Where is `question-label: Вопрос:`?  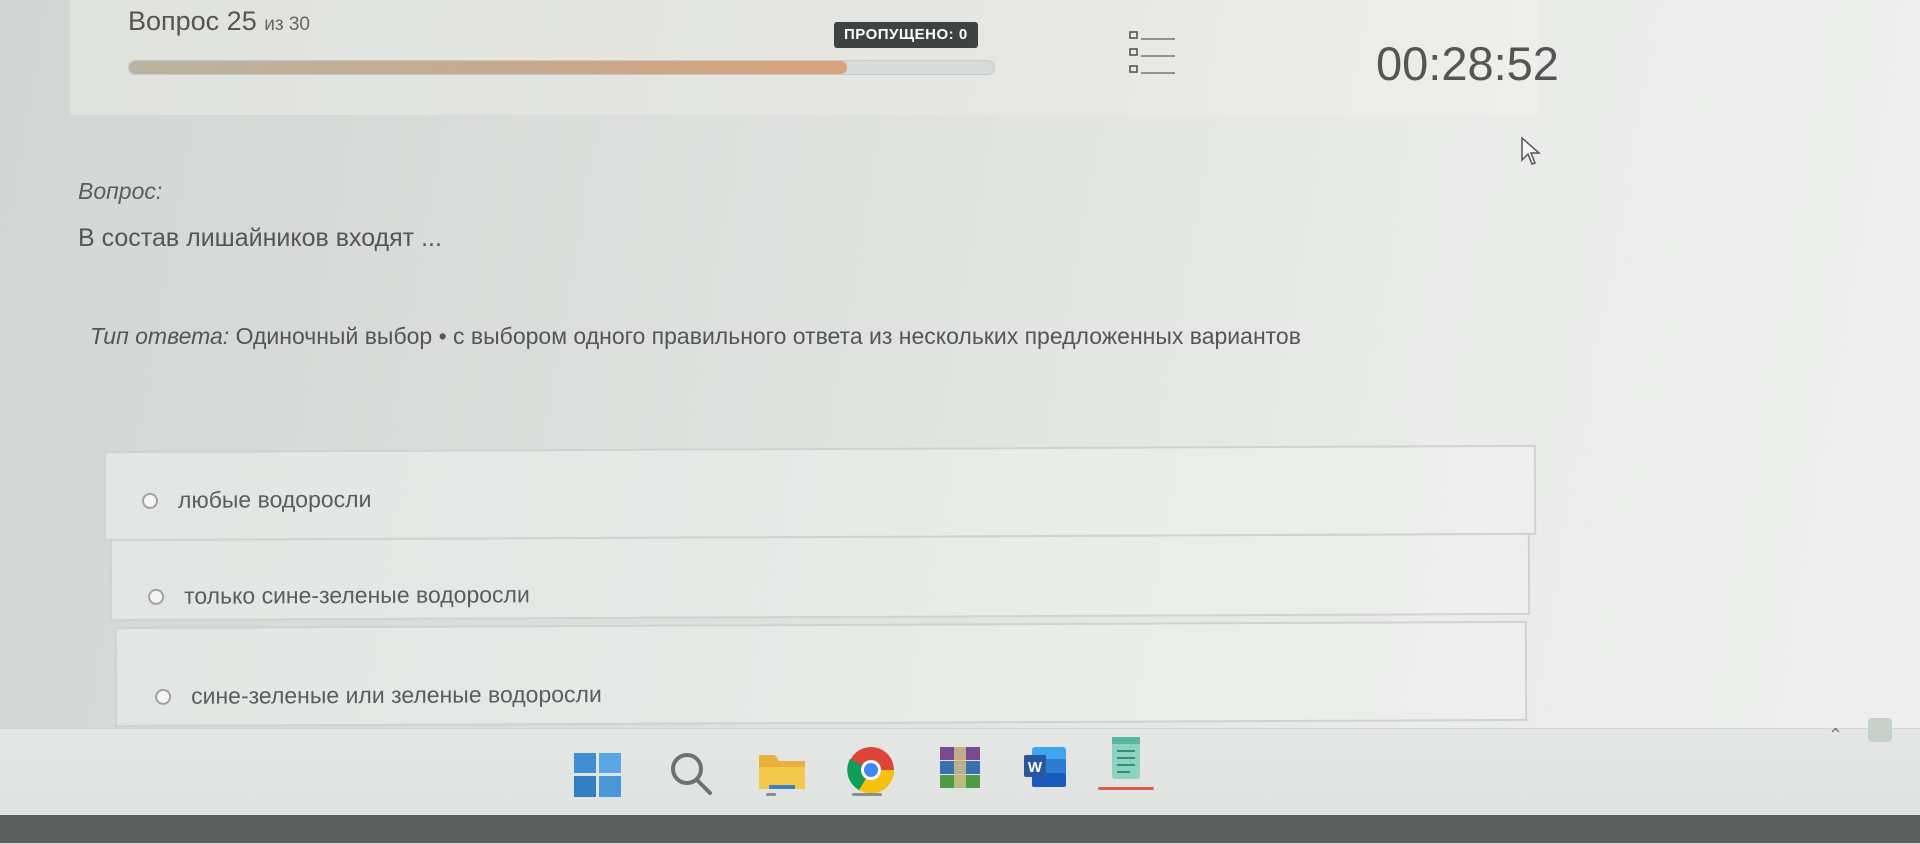 question-label: Вопрос: is located at coordinates (120, 191).